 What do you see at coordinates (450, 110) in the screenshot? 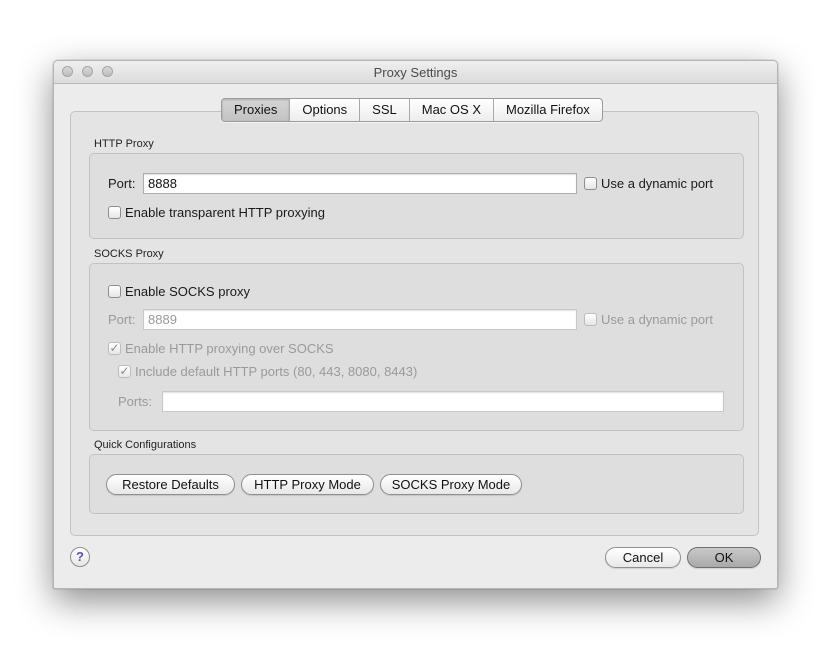
I see `tab-mac-os-x: Mac OS X` at bounding box center [450, 110].